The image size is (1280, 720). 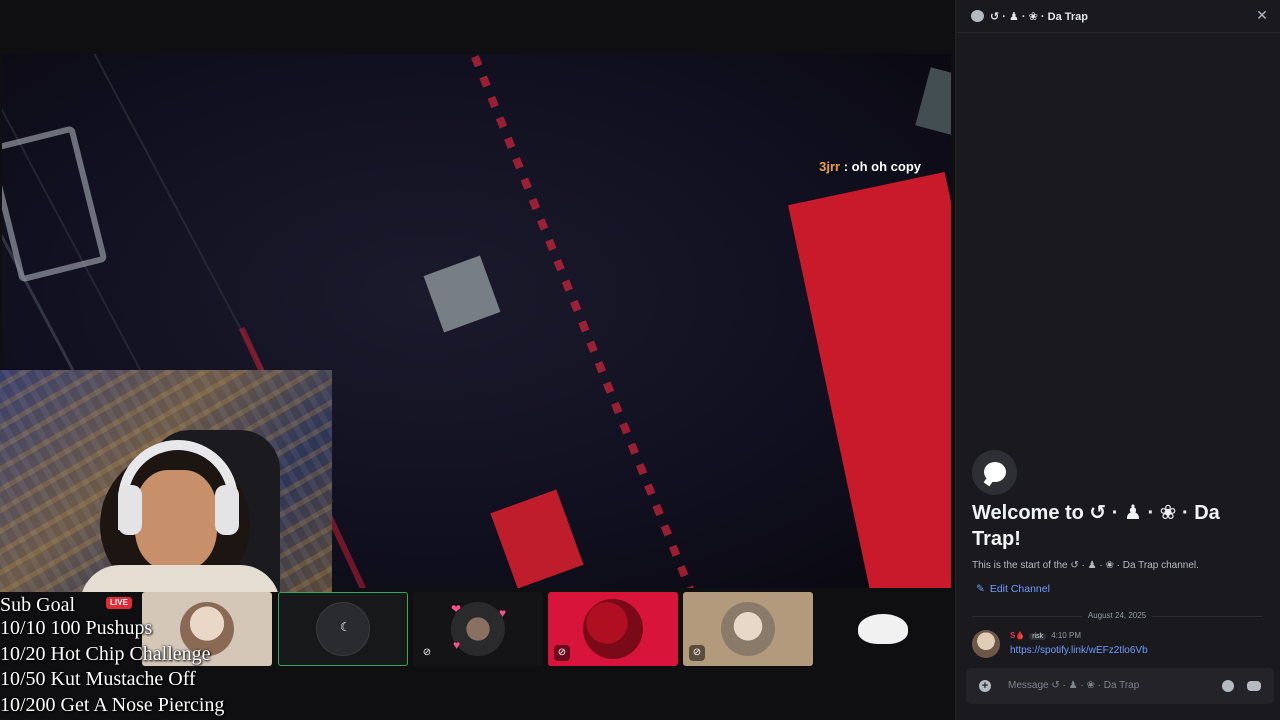 I want to click on participant-tile, so click(x=883, y=629).